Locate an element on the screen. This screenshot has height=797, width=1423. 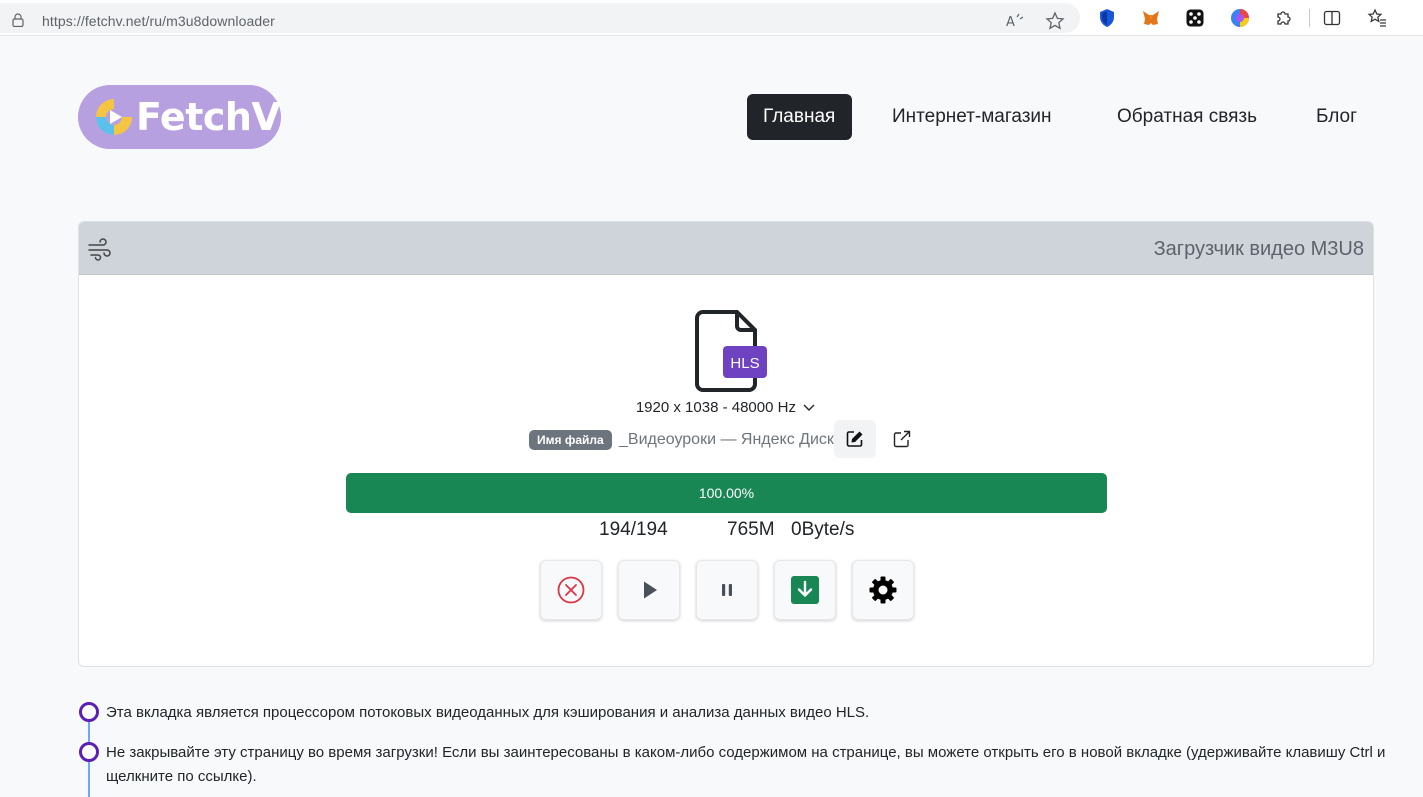
cancel-circle-icon is located at coordinates (571, 590).